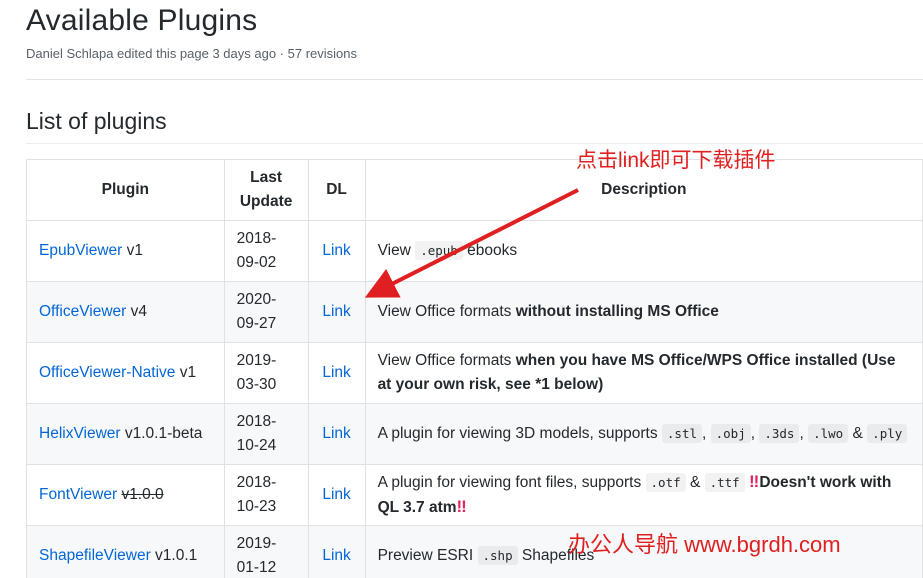 The width and height of the screenshot is (923, 578). Describe the element at coordinates (95, 555) in the screenshot. I see `plugin-name-link: ShapefileViewer` at that location.